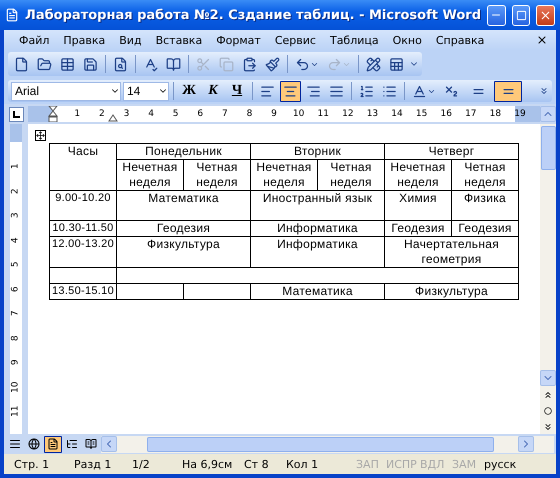 This screenshot has width=560, height=478. I want to click on menu-item: Таблица, so click(354, 40).